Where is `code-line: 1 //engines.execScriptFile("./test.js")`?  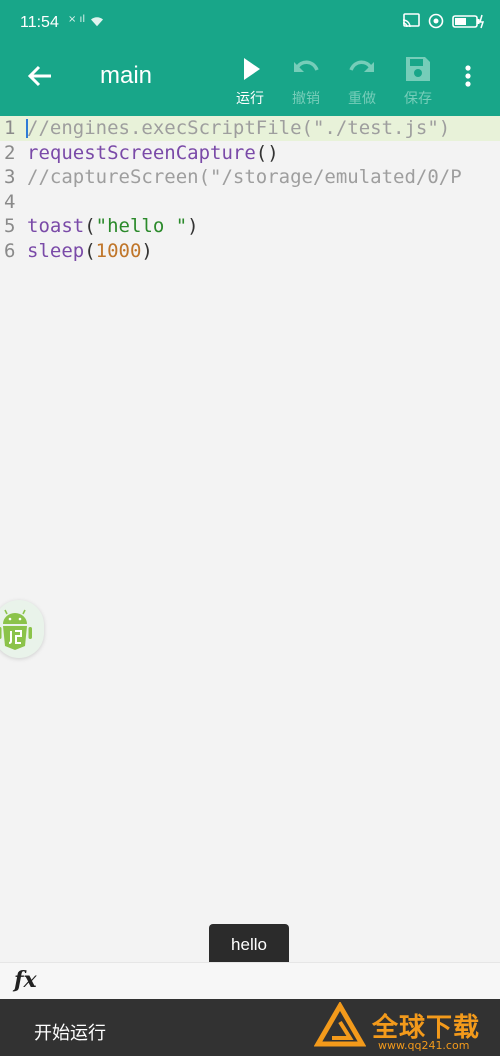 code-line: 1 //engines.execScriptFile("./test.js") is located at coordinates (250, 128).